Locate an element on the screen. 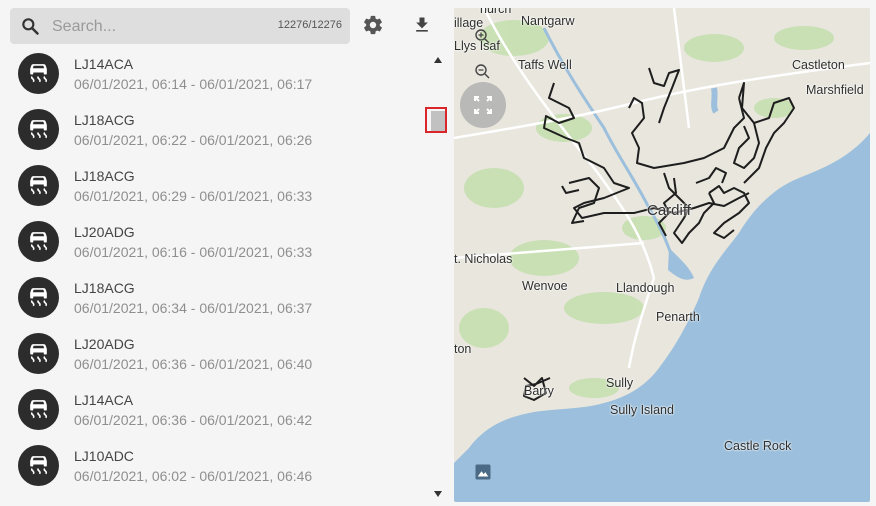  search-bar: 12276/12276 is located at coordinates (180, 26).